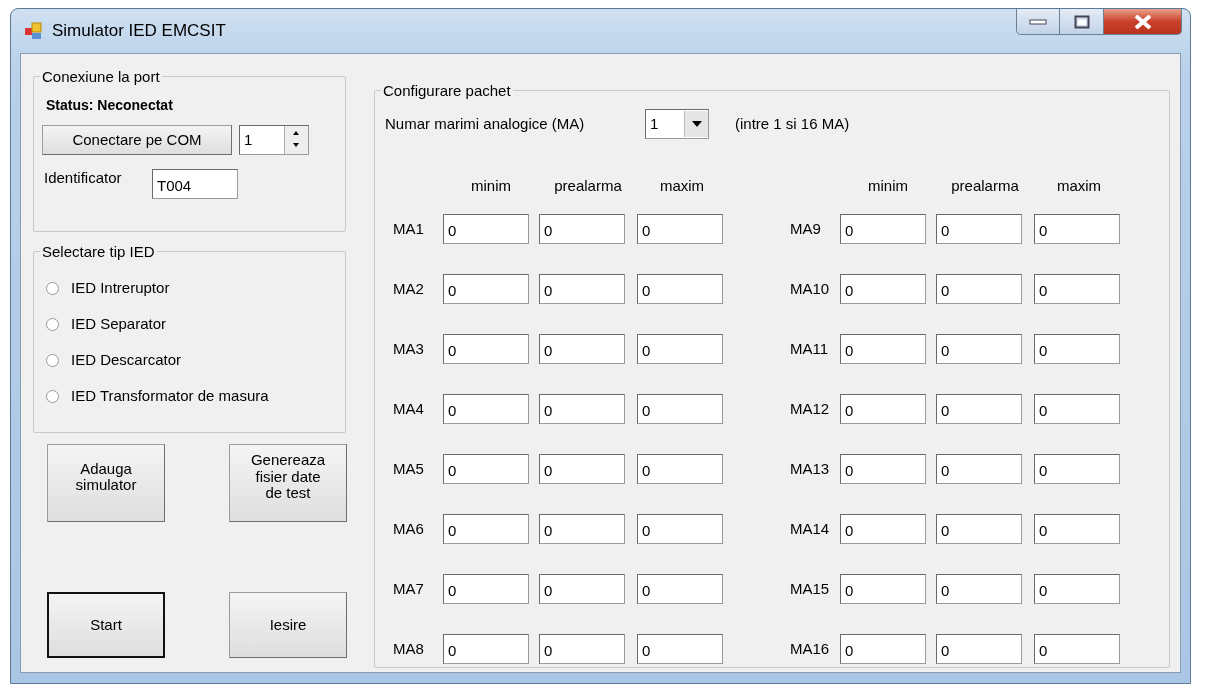 This screenshot has width=1205, height=688. What do you see at coordinates (810, 648) in the screenshot?
I see `row-label: MA16` at bounding box center [810, 648].